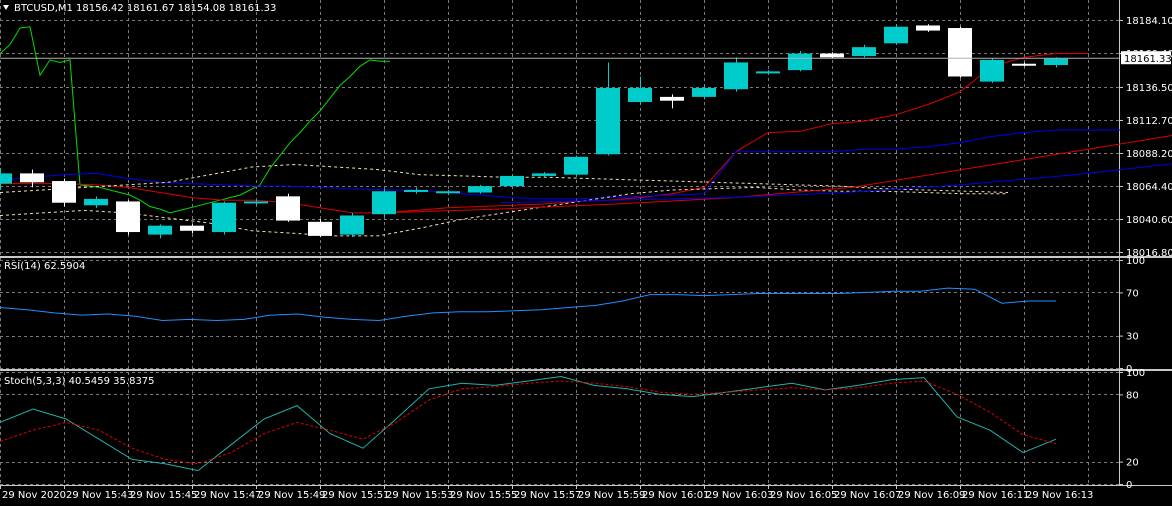 This screenshot has height=506, width=1172. Describe the element at coordinates (995, 495) in the screenshot. I see `time-tick-label: 29 Nov 16:11` at that location.